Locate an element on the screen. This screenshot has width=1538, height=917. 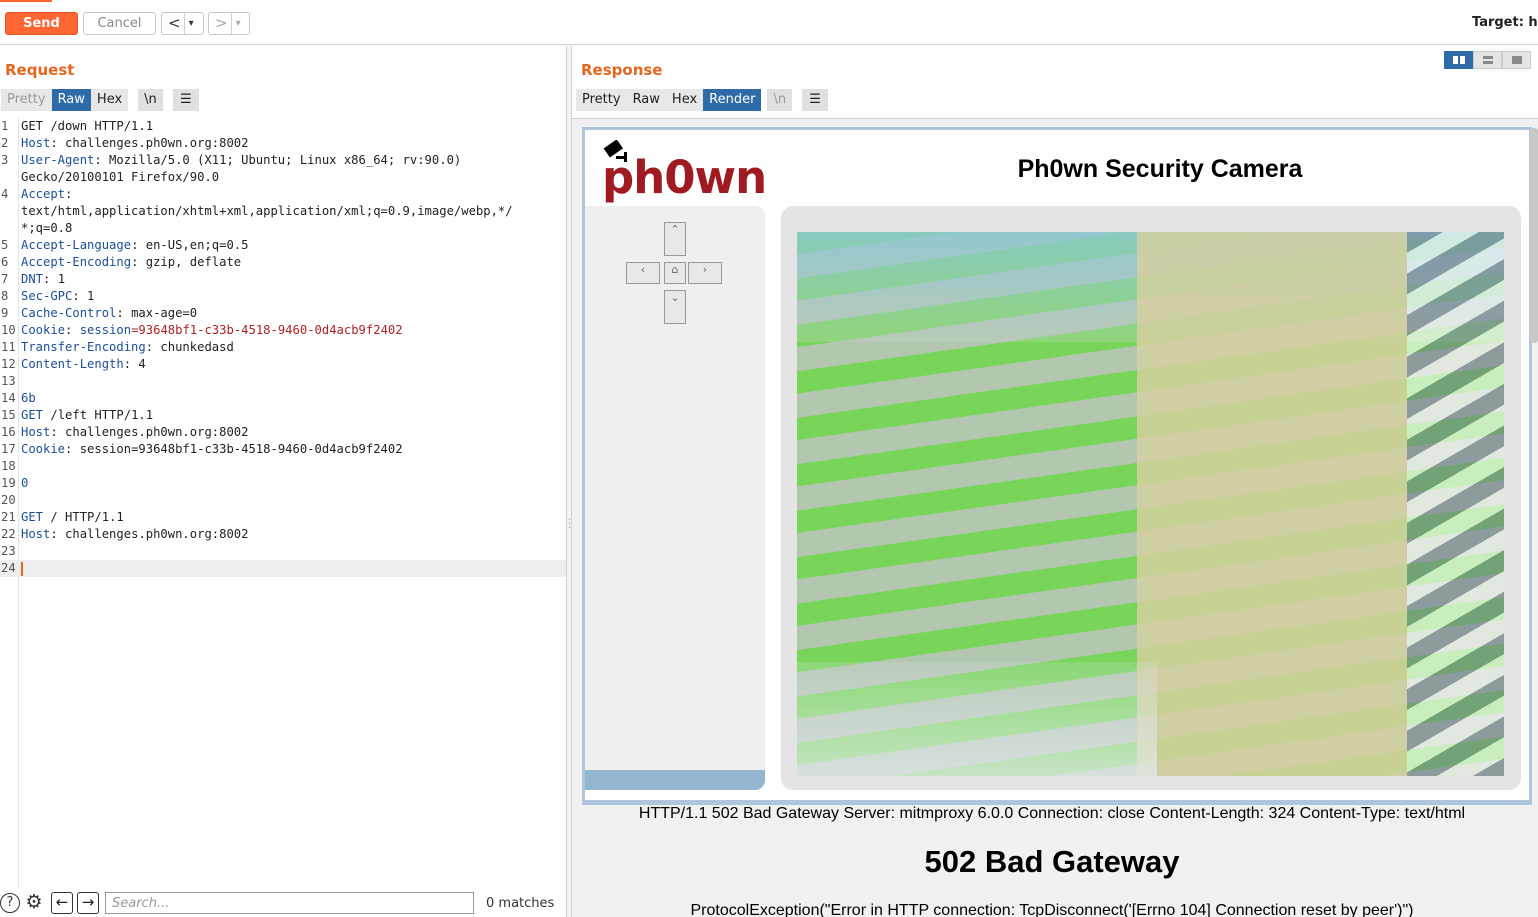
pan-right-button: › is located at coordinates (705, 273).